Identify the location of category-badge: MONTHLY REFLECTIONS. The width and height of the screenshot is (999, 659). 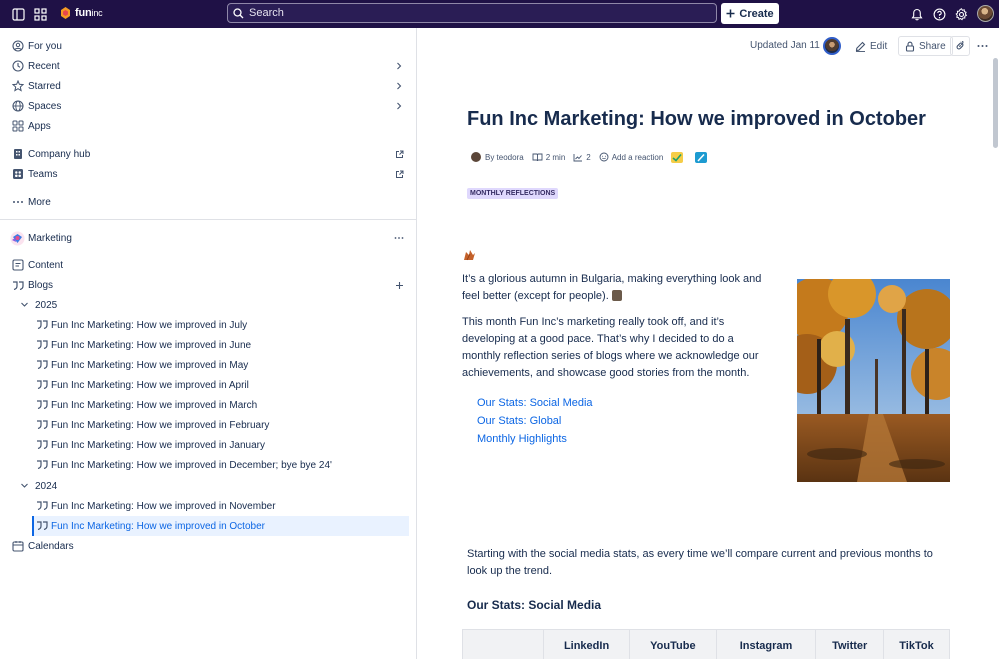
(513, 193).